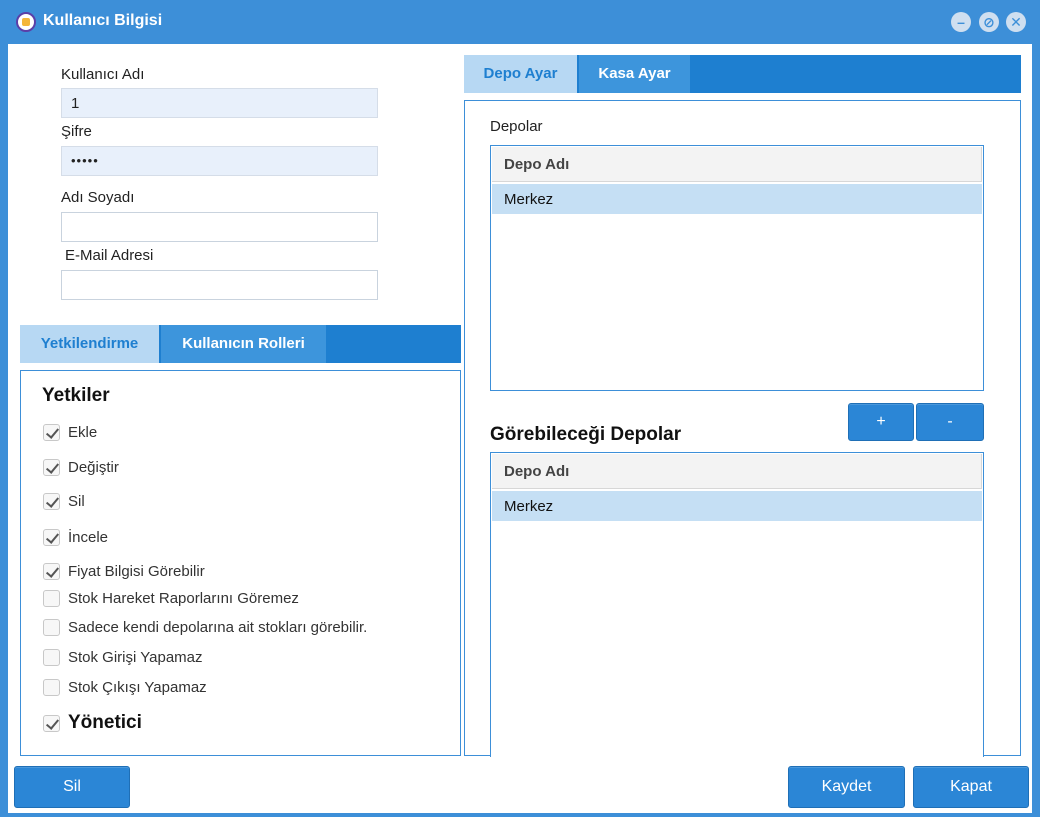 The width and height of the screenshot is (1040, 817). What do you see at coordinates (88, 537) in the screenshot?
I see `permission-label: İncele` at bounding box center [88, 537].